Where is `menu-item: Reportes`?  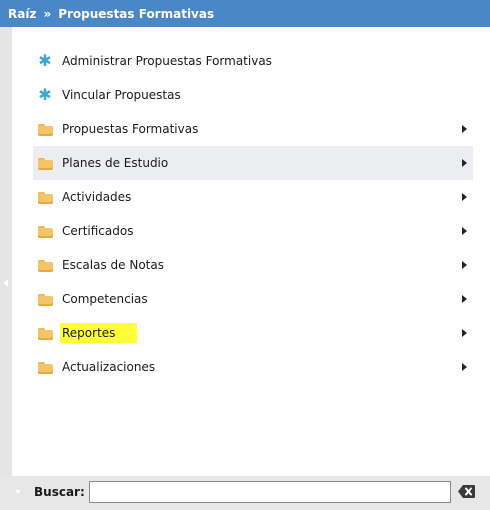 menu-item: Reportes is located at coordinates (253, 333).